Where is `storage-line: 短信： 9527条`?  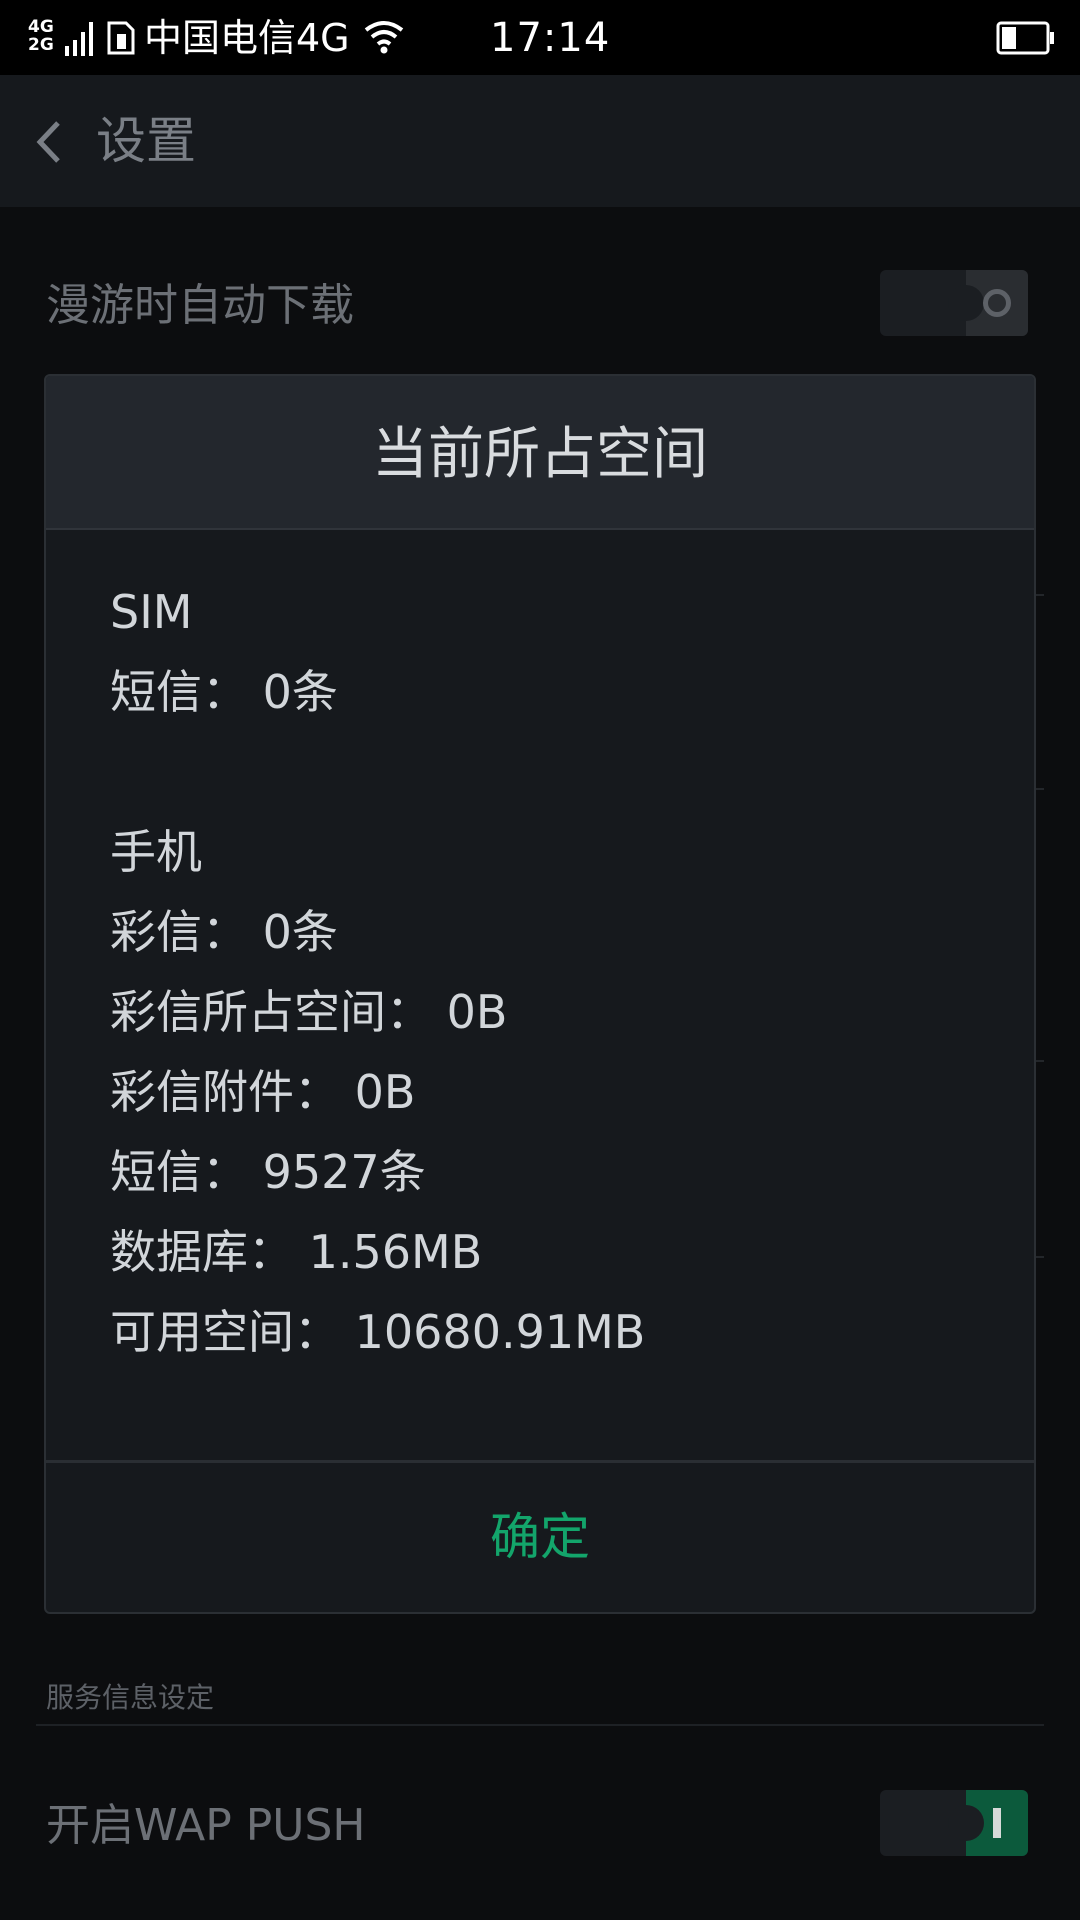 storage-line: 短信： 9527条 is located at coordinates (268, 1172).